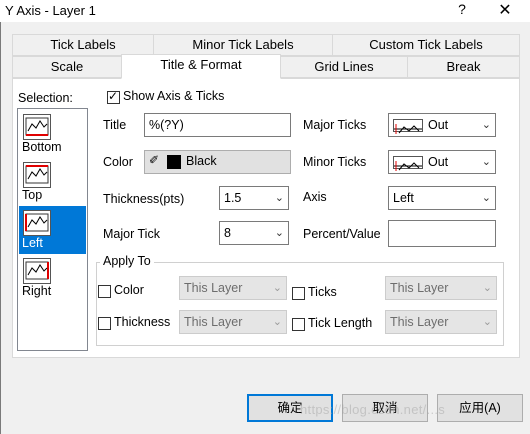  What do you see at coordinates (480, 408) in the screenshot?
I see `apply-button: 应用(A)` at bounding box center [480, 408].